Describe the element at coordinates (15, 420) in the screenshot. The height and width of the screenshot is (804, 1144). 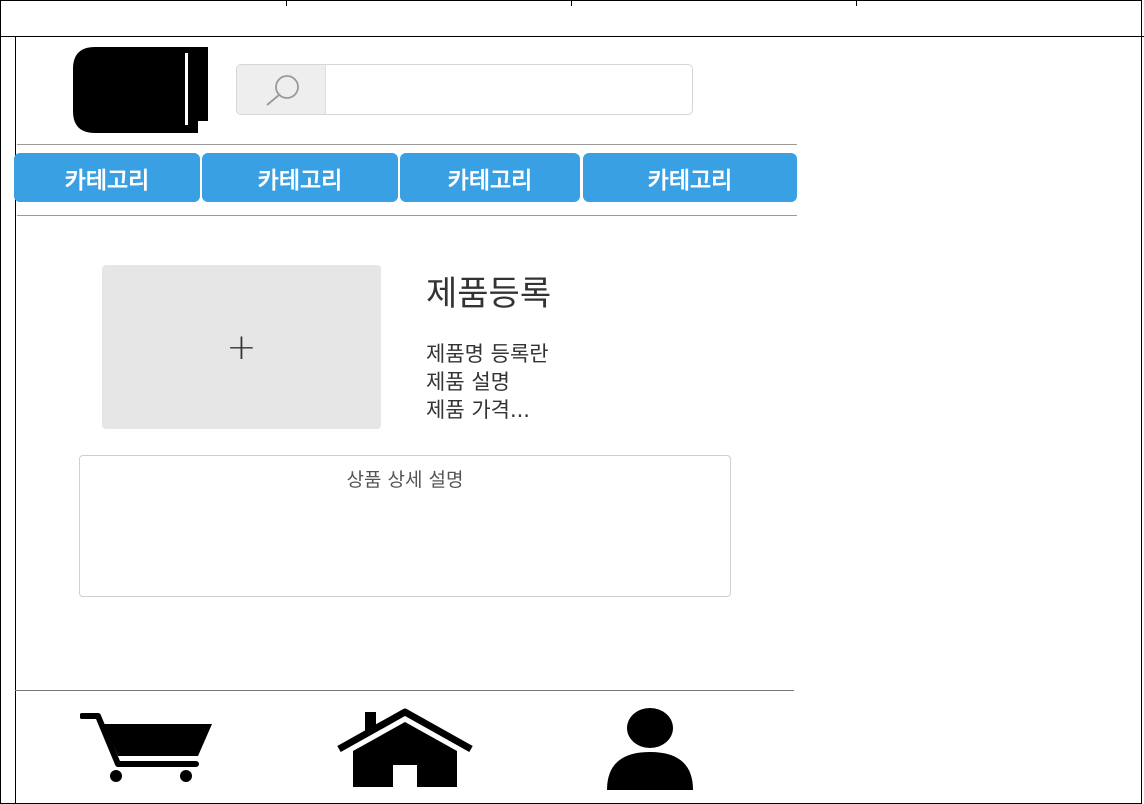
I see `left-border` at that location.